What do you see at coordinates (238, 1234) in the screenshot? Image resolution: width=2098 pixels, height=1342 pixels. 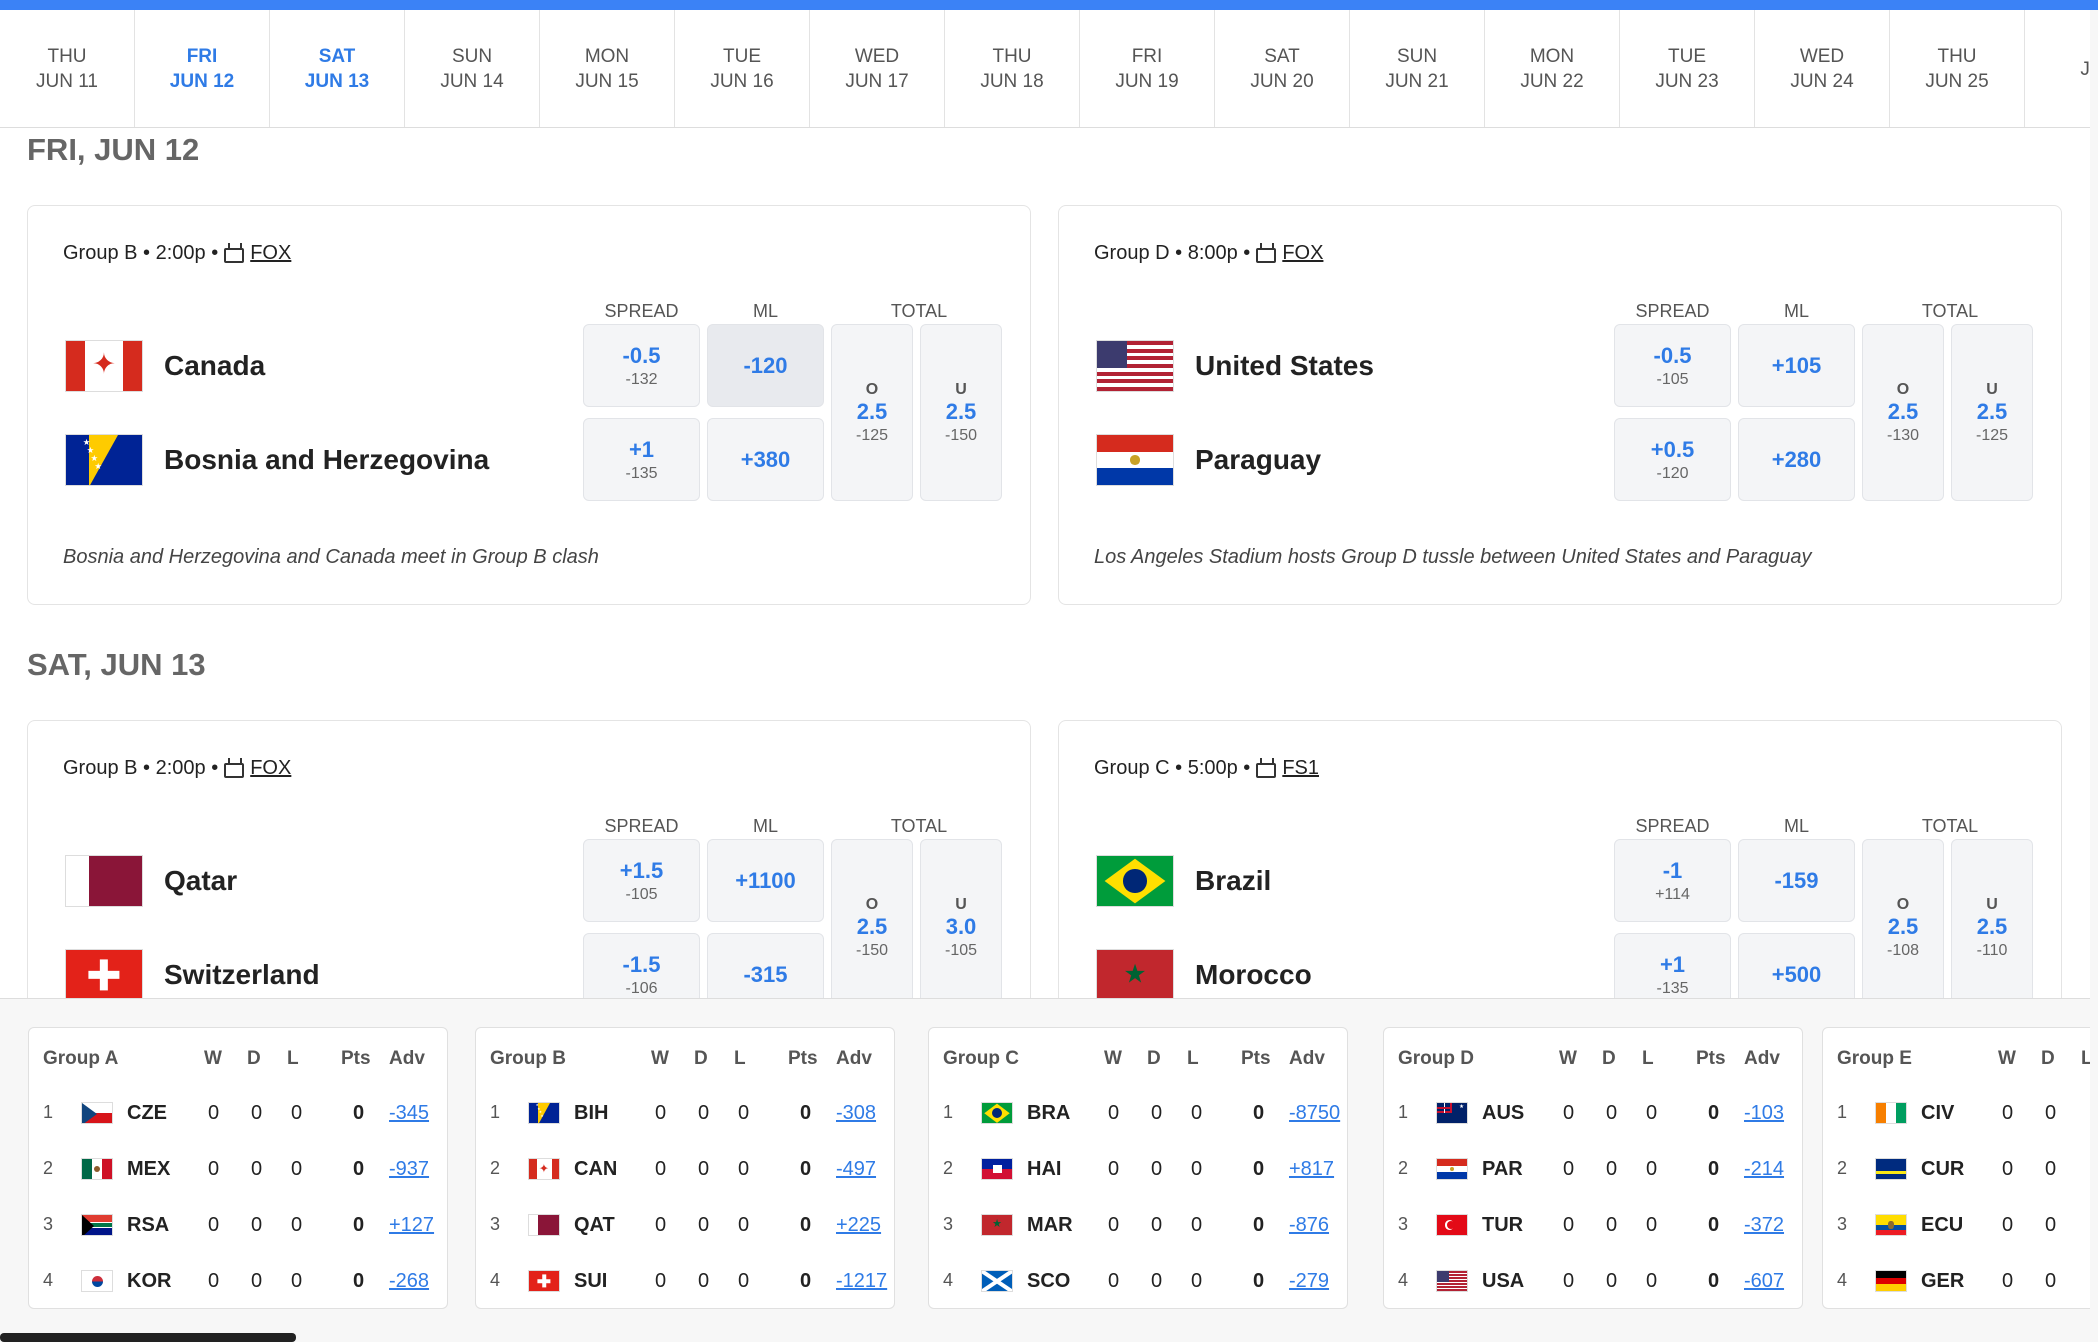 I see `standings-row: 3 RSA 0 0 0 0 +127` at bounding box center [238, 1234].